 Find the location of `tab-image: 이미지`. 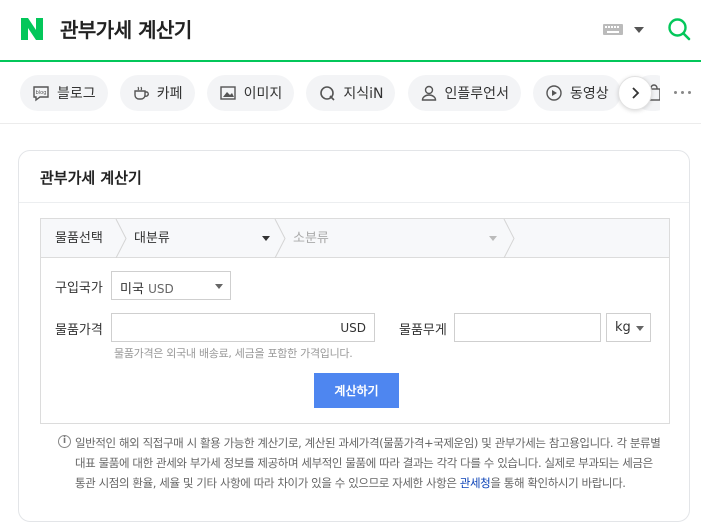

tab-image: 이미지 is located at coordinates (250, 93).